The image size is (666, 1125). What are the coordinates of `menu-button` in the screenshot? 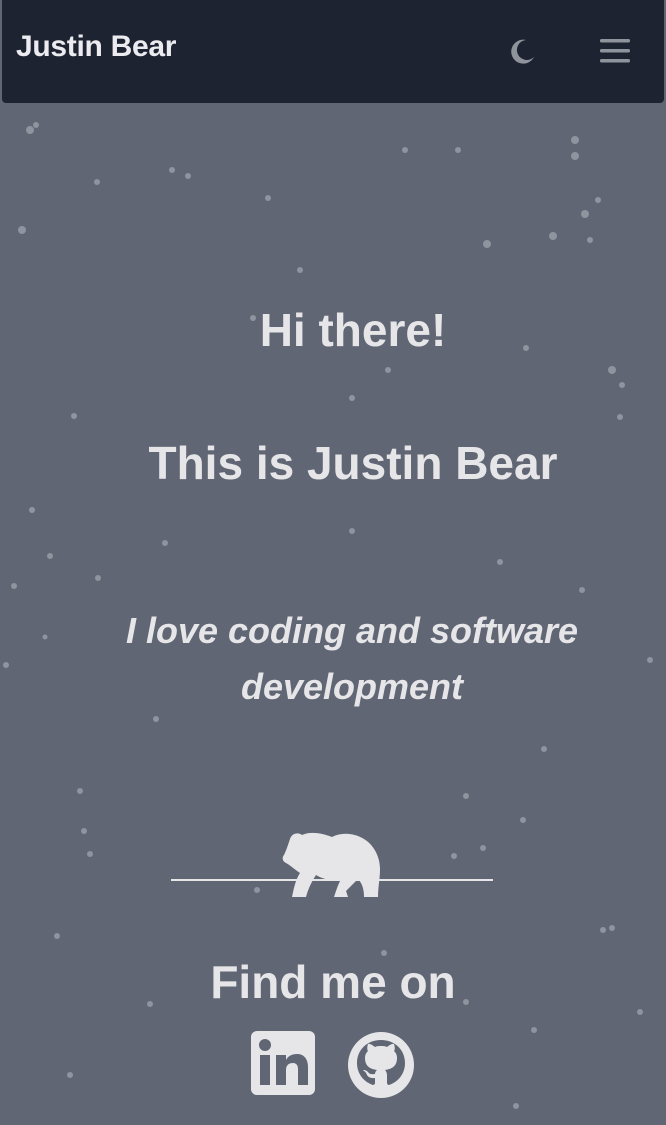 It's located at (615, 51).